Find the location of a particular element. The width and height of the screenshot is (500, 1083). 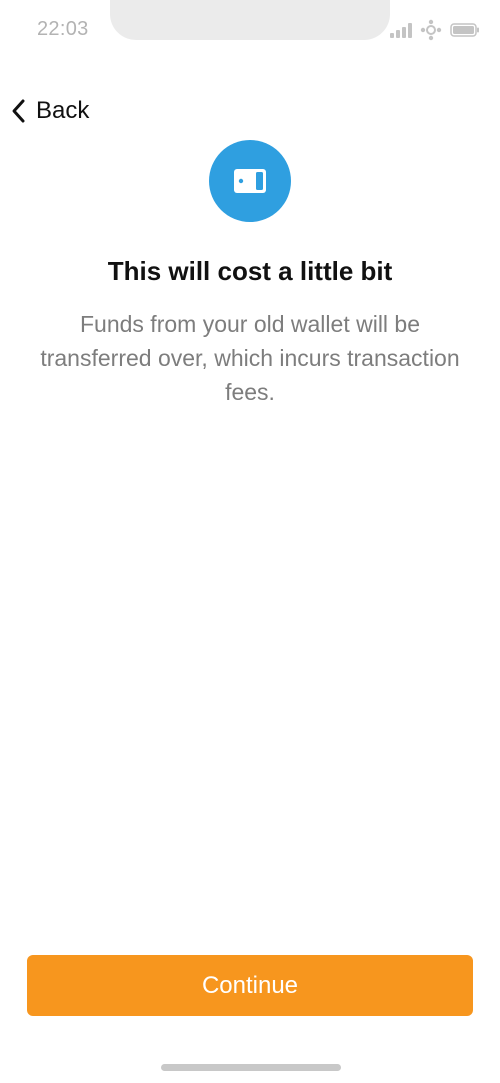

back-label: Back is located at coordinates (63, 110).